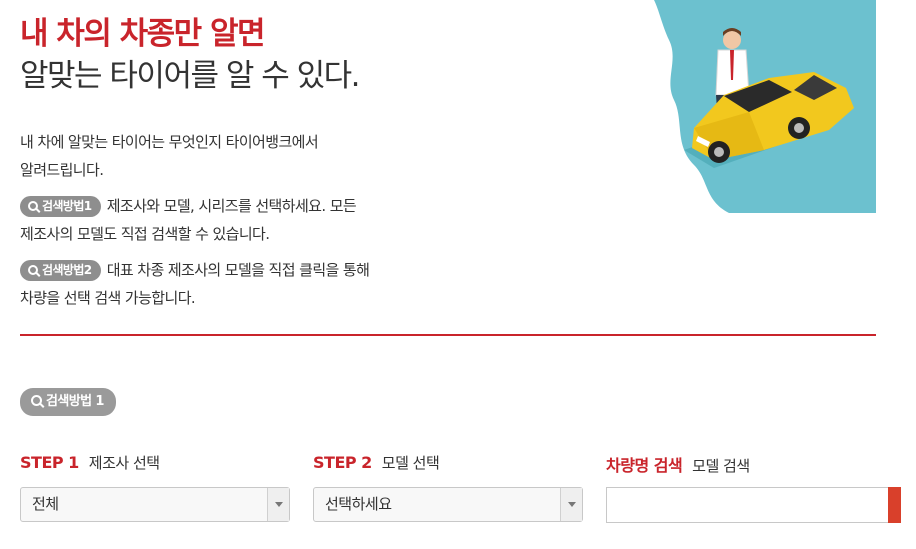 This screenshot has height=549, width=916. I want to click on step-2-label: STEP 2 모델 선택, so click(376, 462).